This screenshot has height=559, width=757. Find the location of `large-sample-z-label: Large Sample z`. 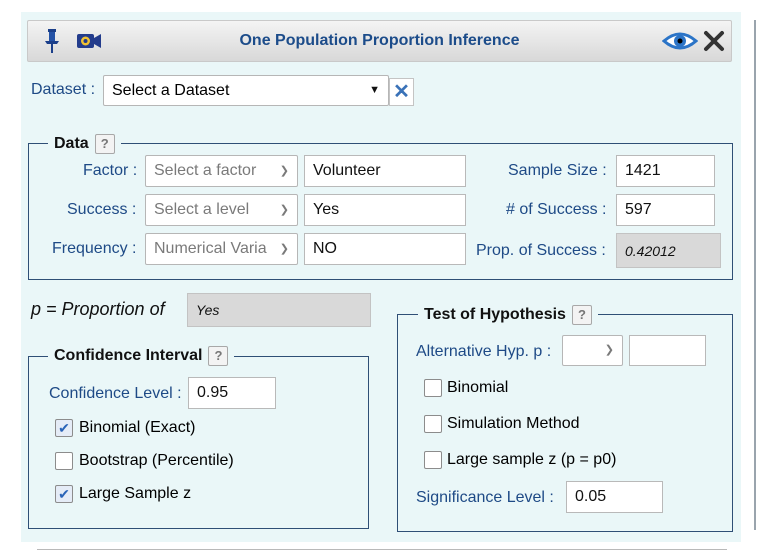

large-sample-z-label: Large Sample z is located at coordinates (135, 493).